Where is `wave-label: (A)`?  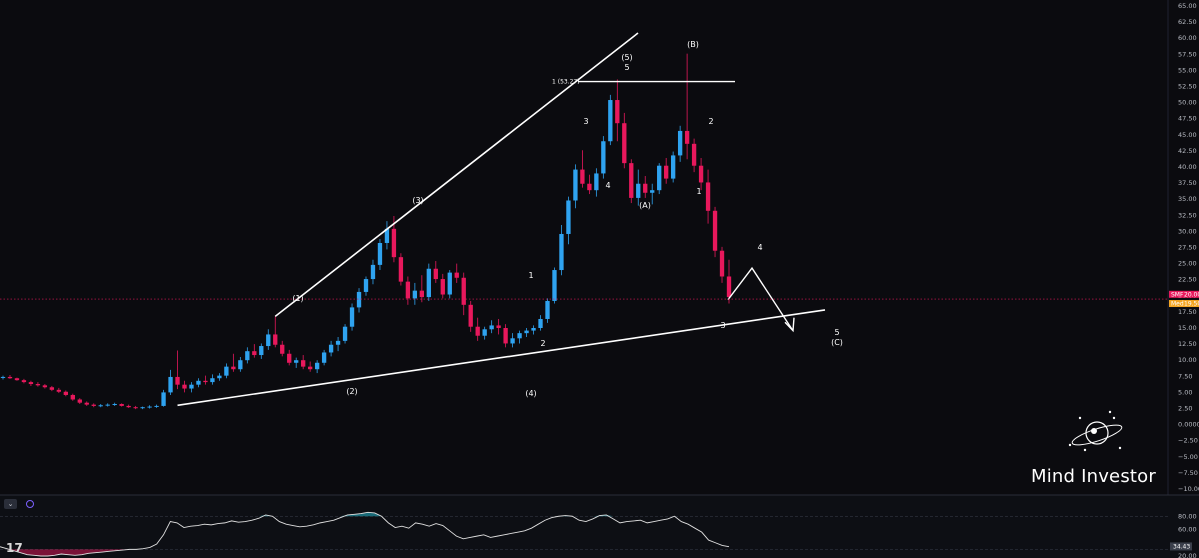 wave-label: (A) is located at coordinates (645, 205).